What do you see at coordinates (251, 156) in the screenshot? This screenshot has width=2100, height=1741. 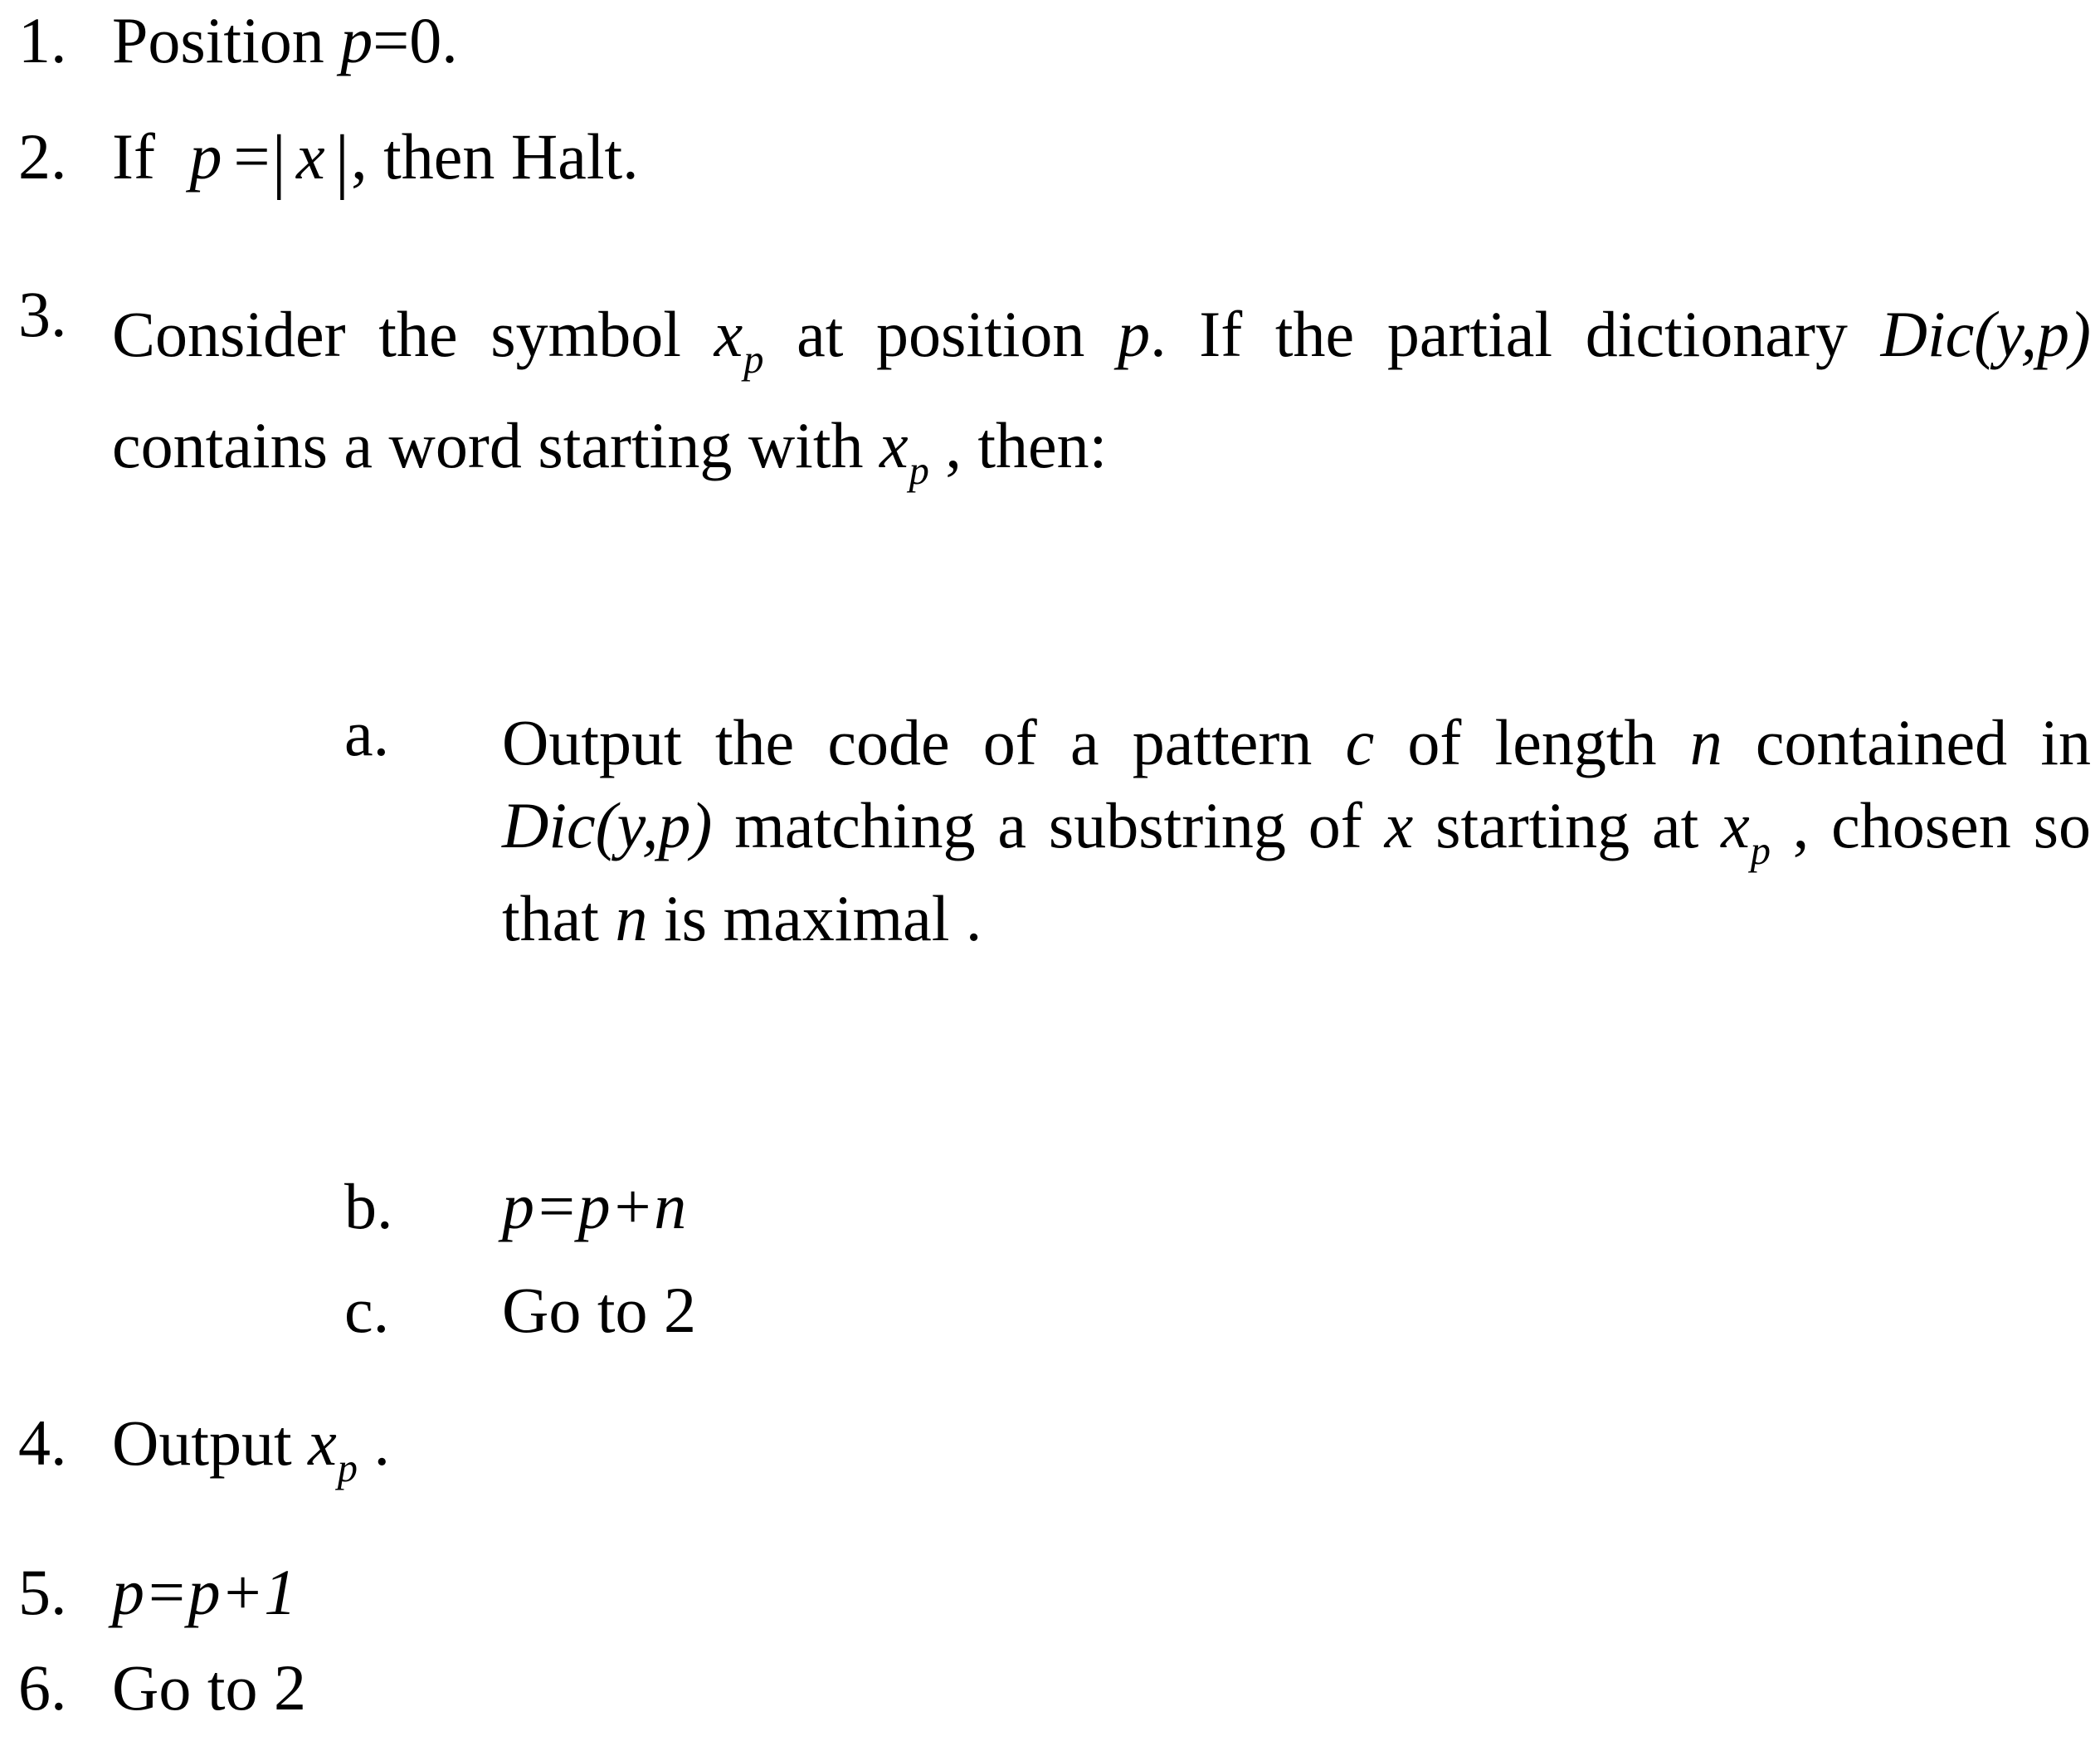 I see `math-equals: =` at bounding box center [251, 156].